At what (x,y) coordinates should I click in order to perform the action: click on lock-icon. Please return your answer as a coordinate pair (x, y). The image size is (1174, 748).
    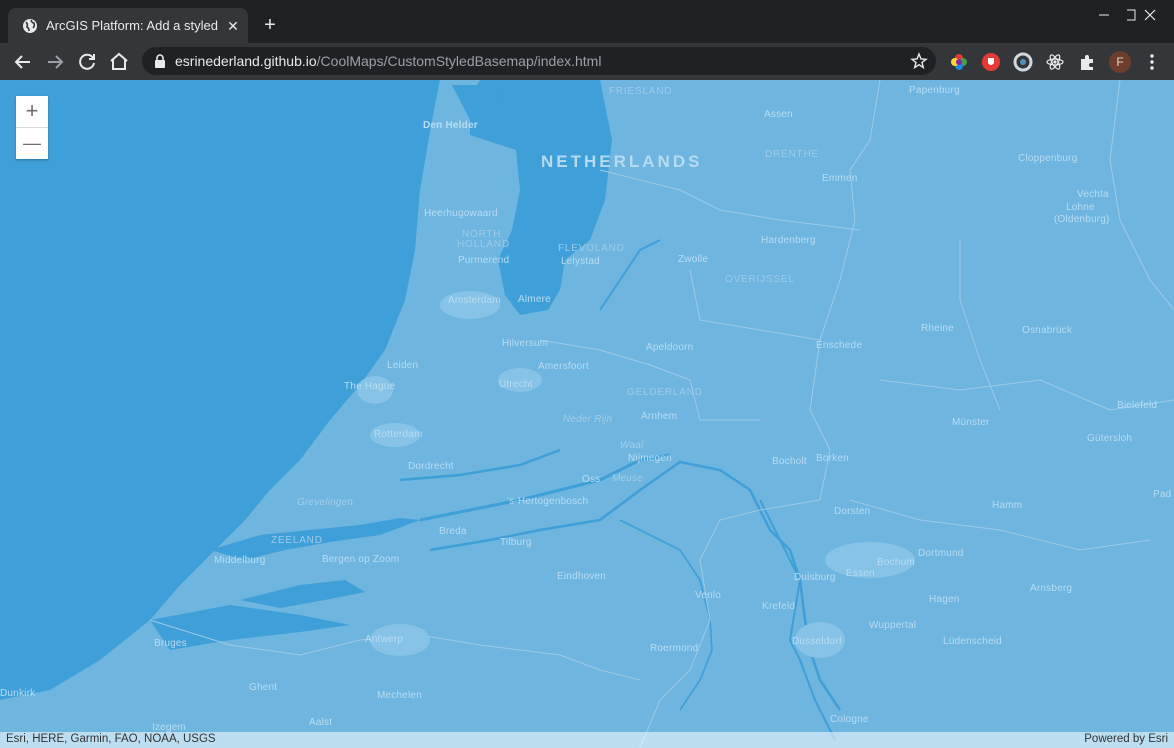
    Looking at the image, I should click on (160, 61).